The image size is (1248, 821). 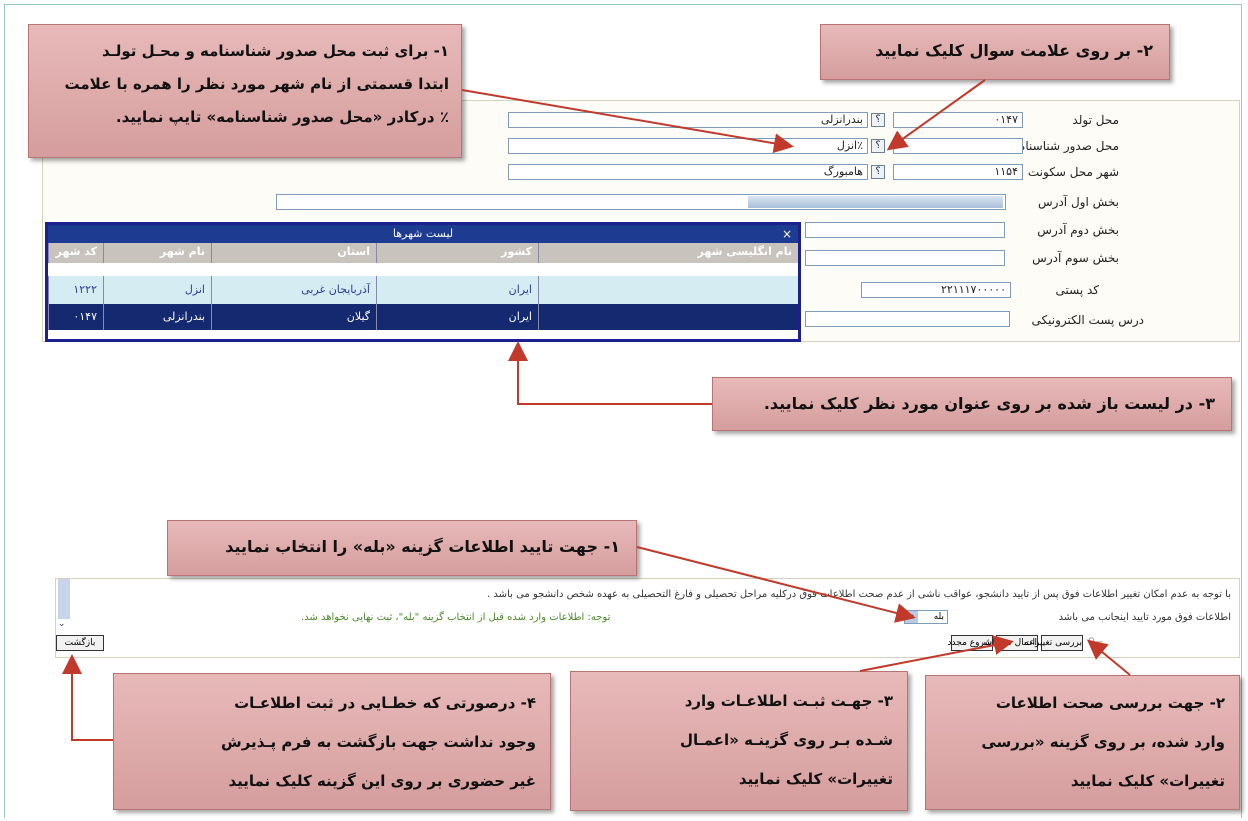 I want to click on arrow-step1-top, so click(x=627, y=121).